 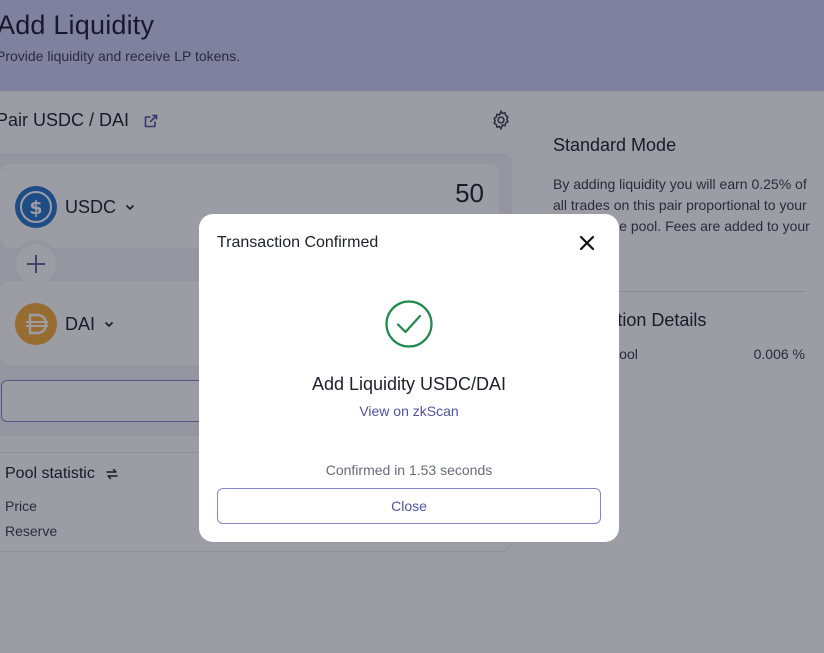 What do you see at coordinates (409, 324) in the screenshot?
I see `success-check-icon` at bounding box center [409, 324].